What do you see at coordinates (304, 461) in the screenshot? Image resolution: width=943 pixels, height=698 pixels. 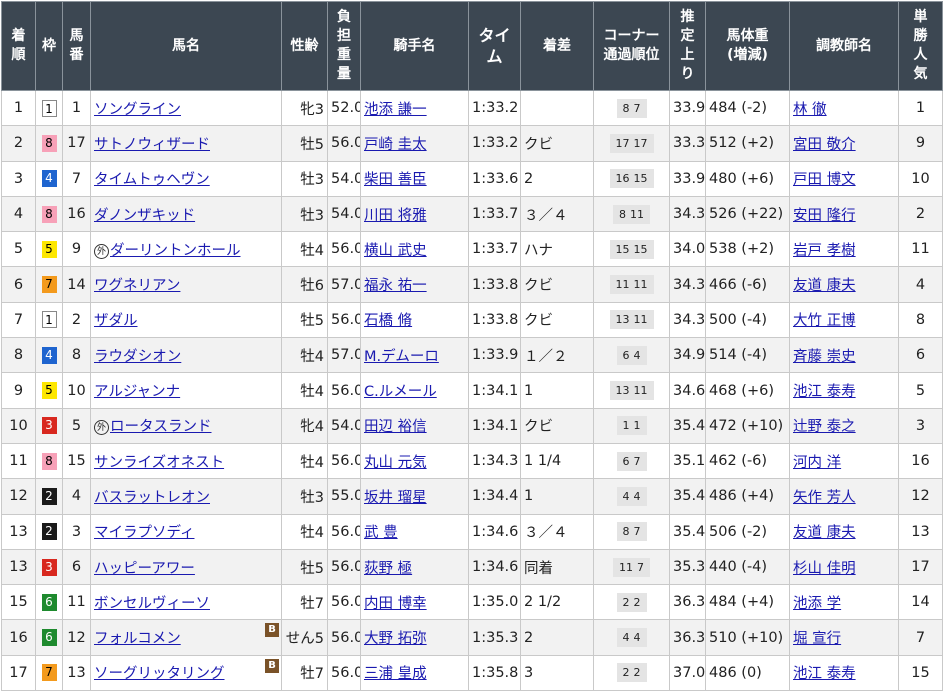 I see `sex-age-cell: 牡4` at bounding box center [304, 461].